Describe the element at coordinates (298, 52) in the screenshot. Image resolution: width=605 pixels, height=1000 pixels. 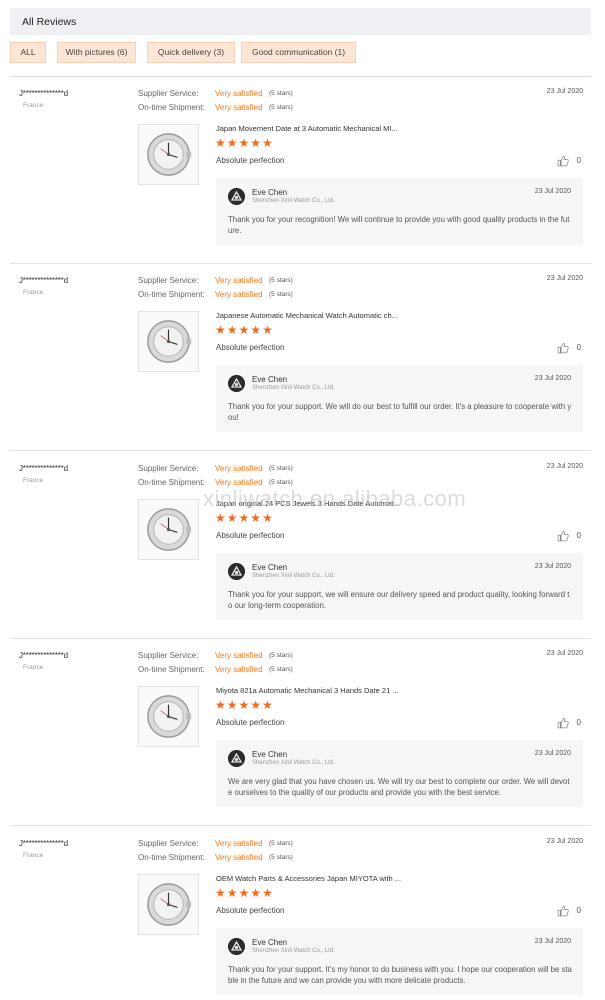
I see `filter-good-communication-button: Good communication (1)` at that location.